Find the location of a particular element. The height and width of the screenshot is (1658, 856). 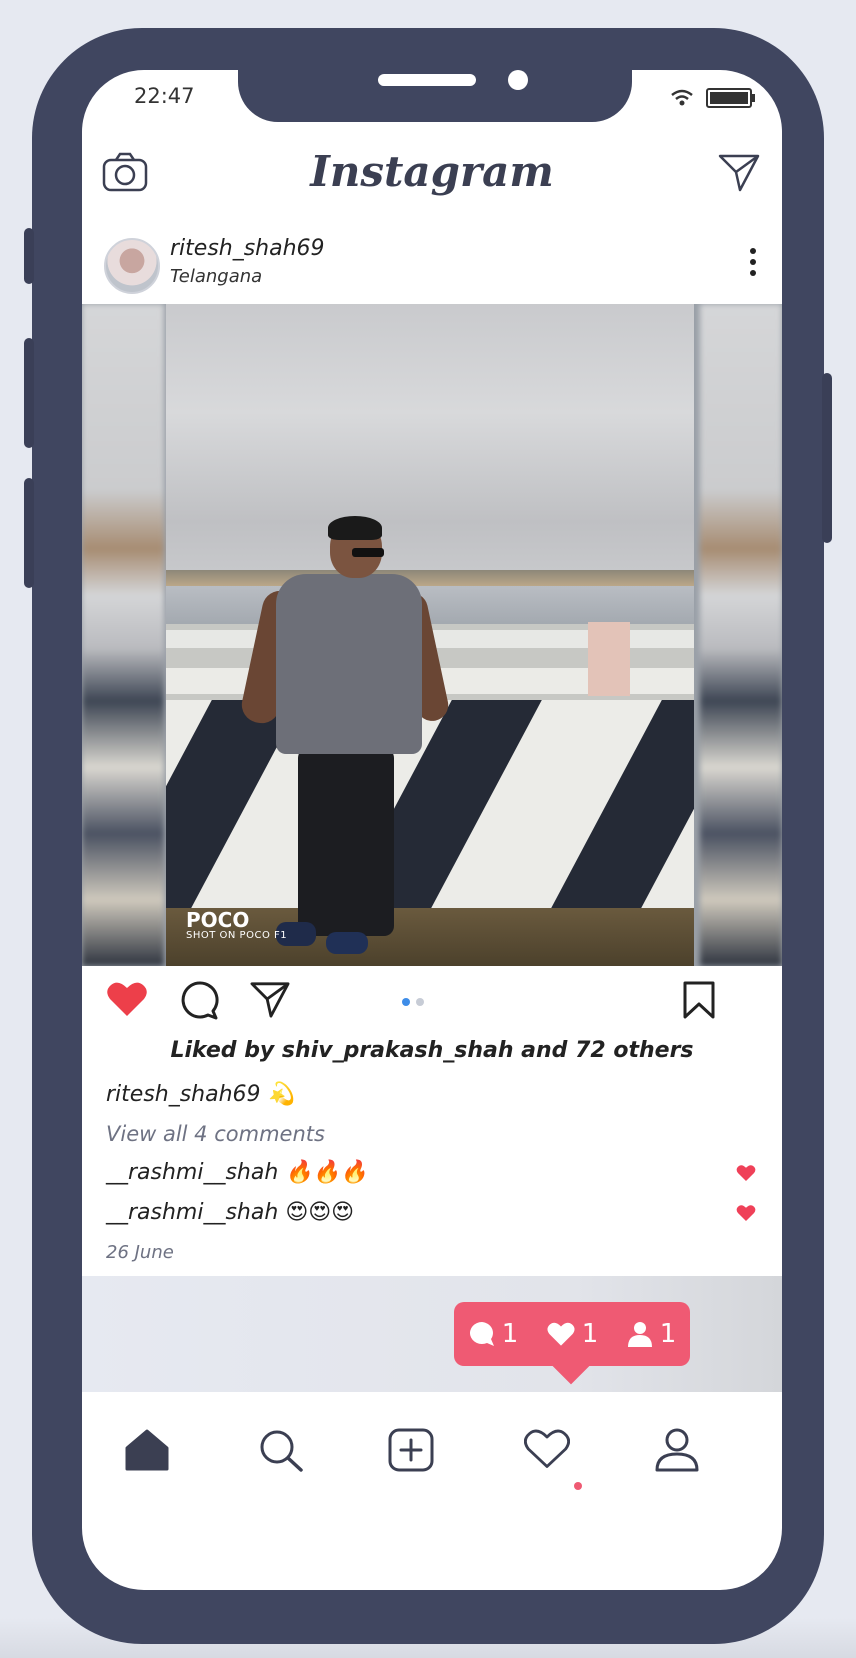

bottom-tab-bar is located at coordinates (432, 1452).